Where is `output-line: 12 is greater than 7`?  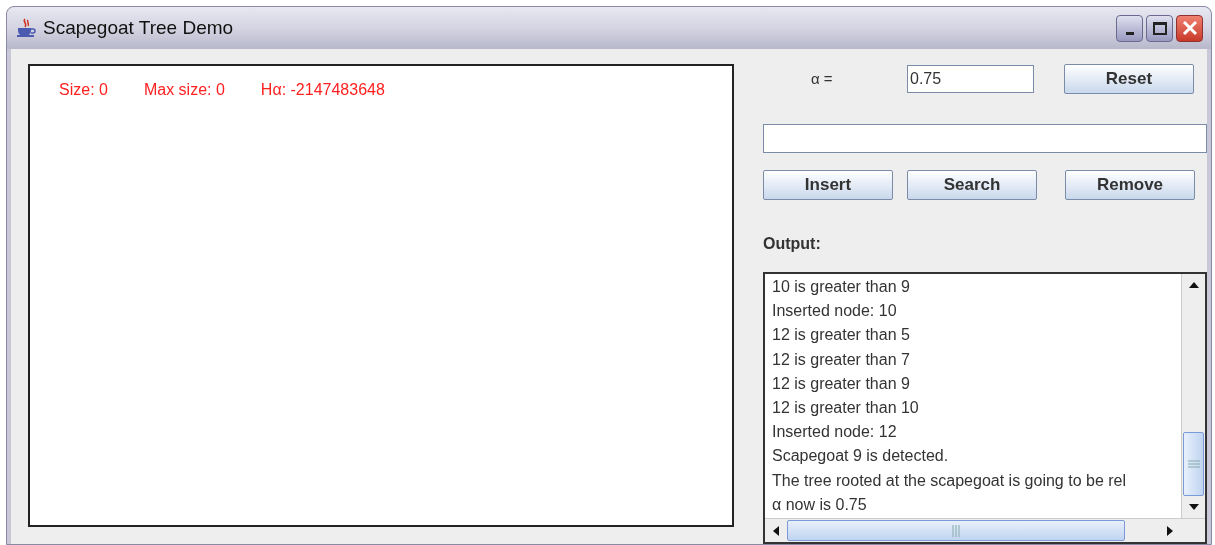
output-line: 12 is greater than 7 is located at coordinates (841, 359).